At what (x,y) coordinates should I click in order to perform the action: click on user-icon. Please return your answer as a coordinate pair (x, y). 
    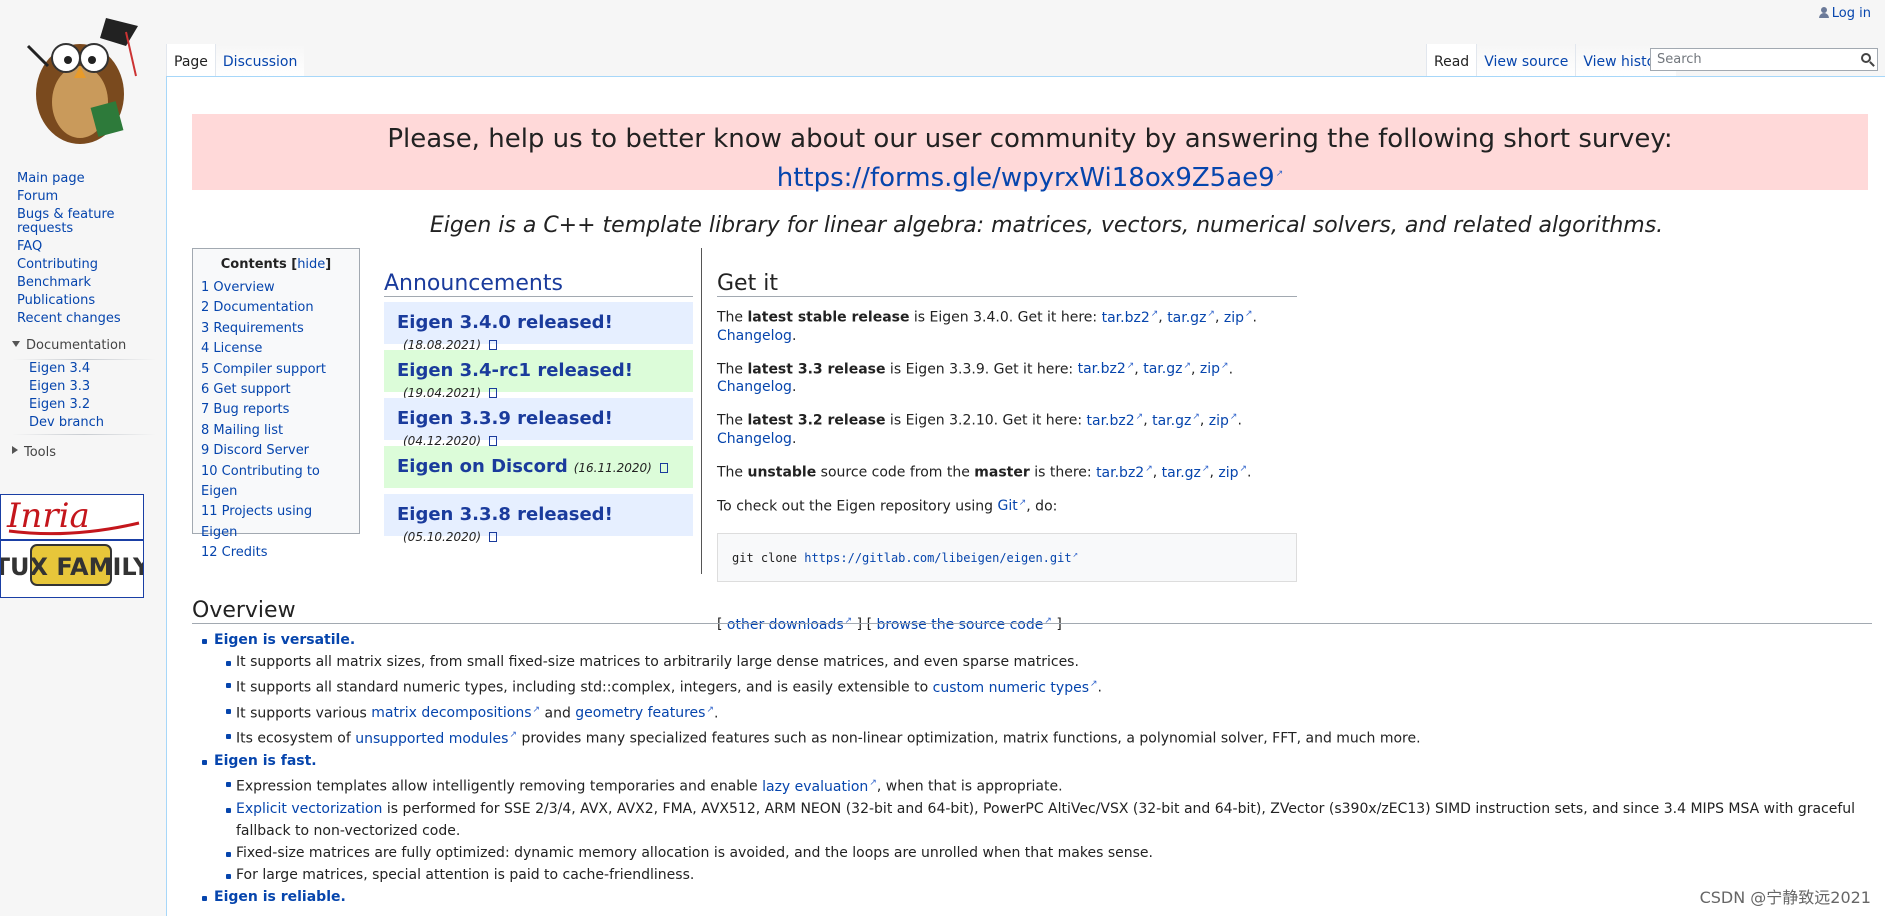
    Looking at the image, I should click on (1823, 12).